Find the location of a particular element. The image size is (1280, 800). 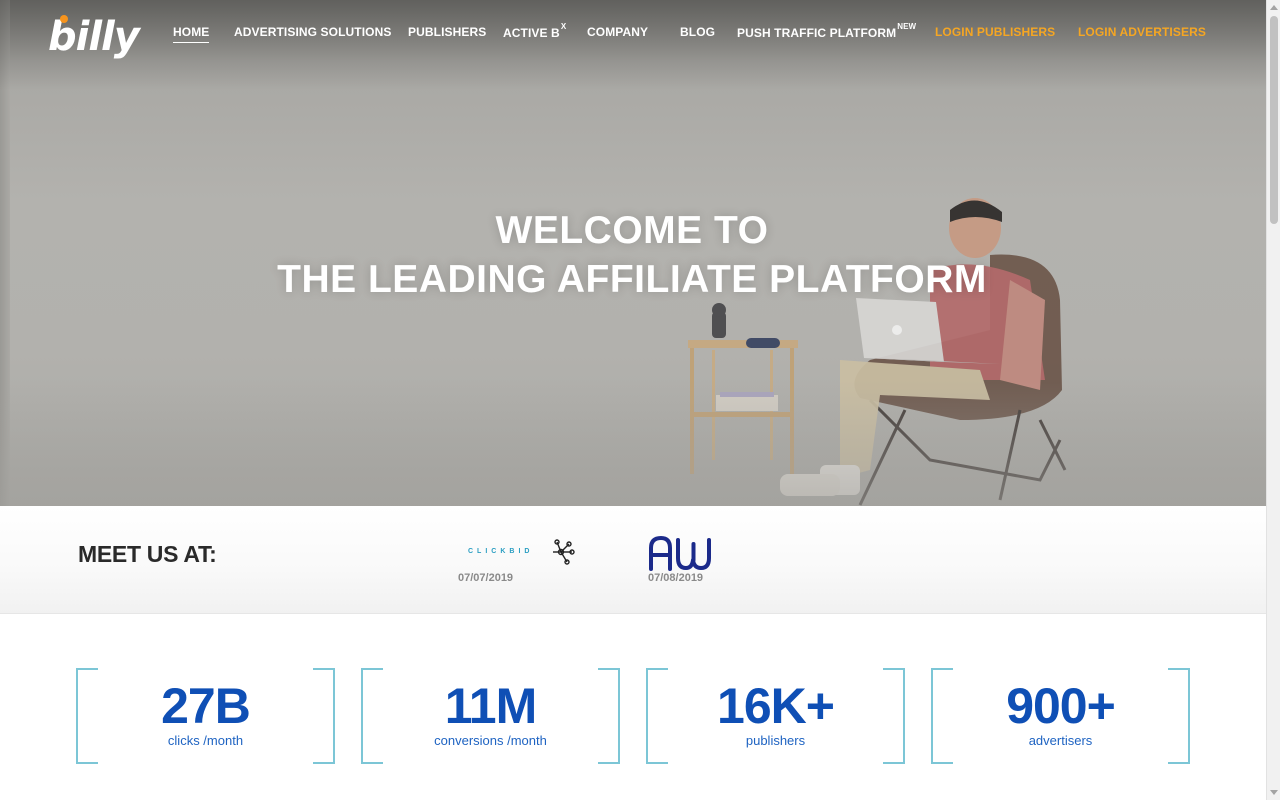

scroll-down-arrow-icon is located at coordinates (1274, 792).